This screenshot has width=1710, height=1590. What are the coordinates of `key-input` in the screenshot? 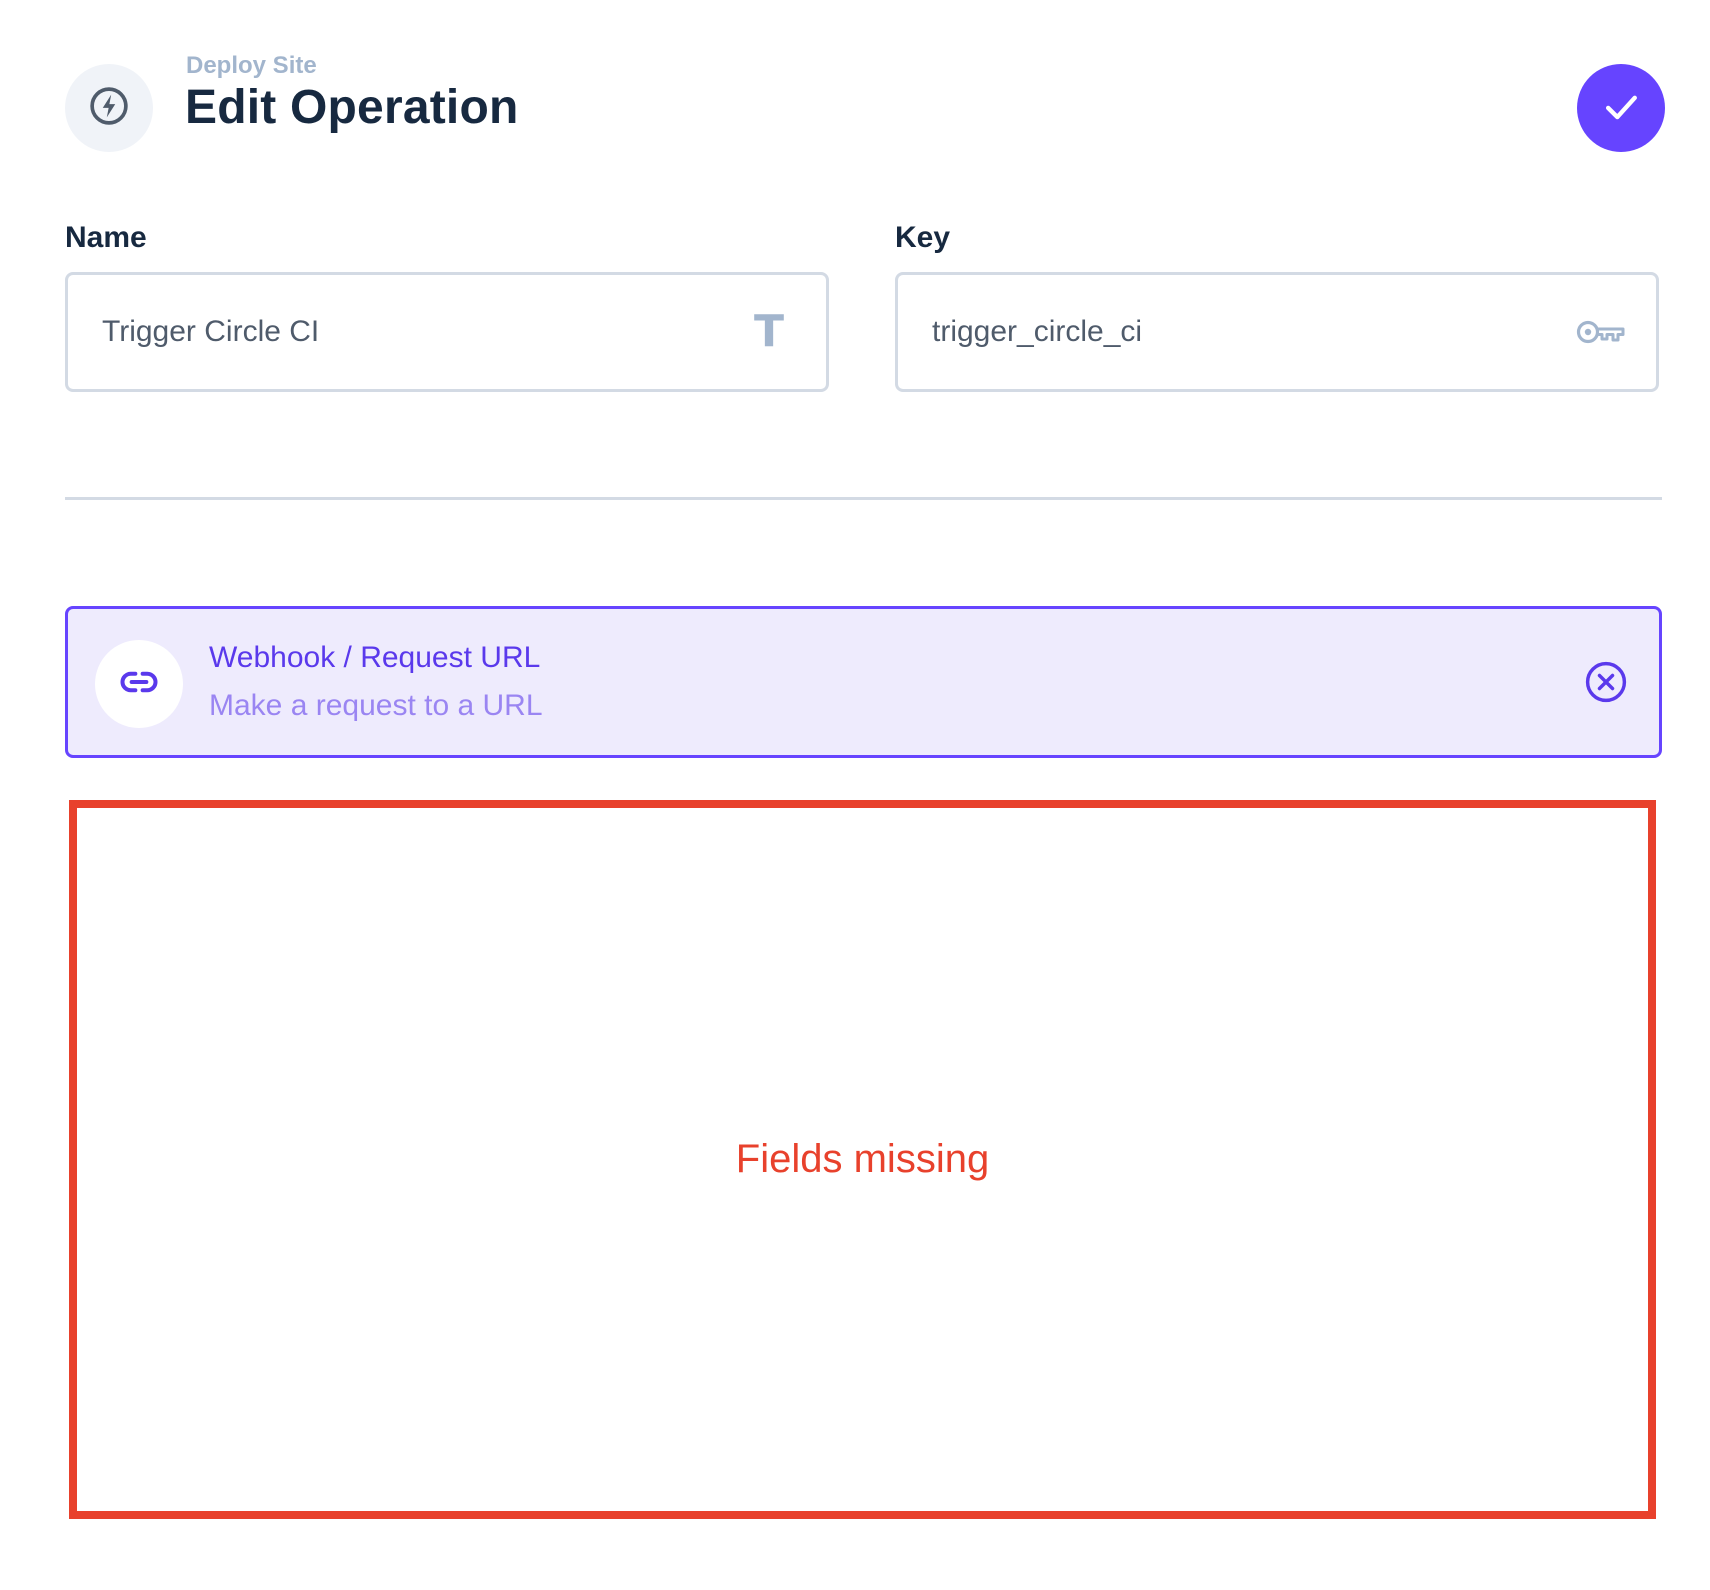 It's located at (1252, 332).